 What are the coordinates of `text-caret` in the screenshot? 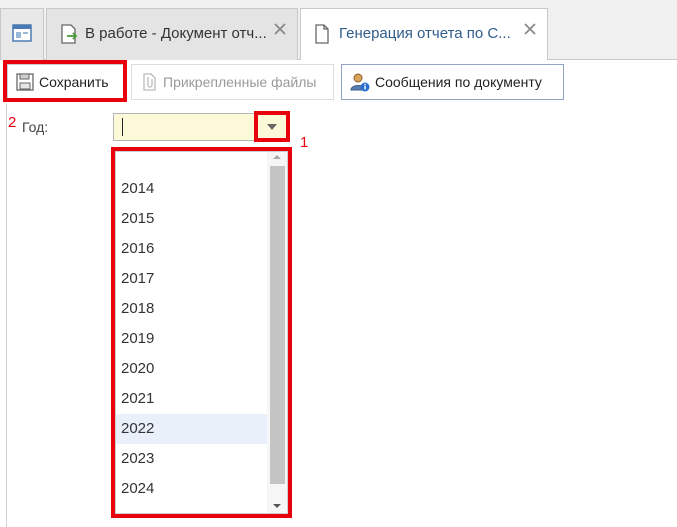 It's located at (122, 127).